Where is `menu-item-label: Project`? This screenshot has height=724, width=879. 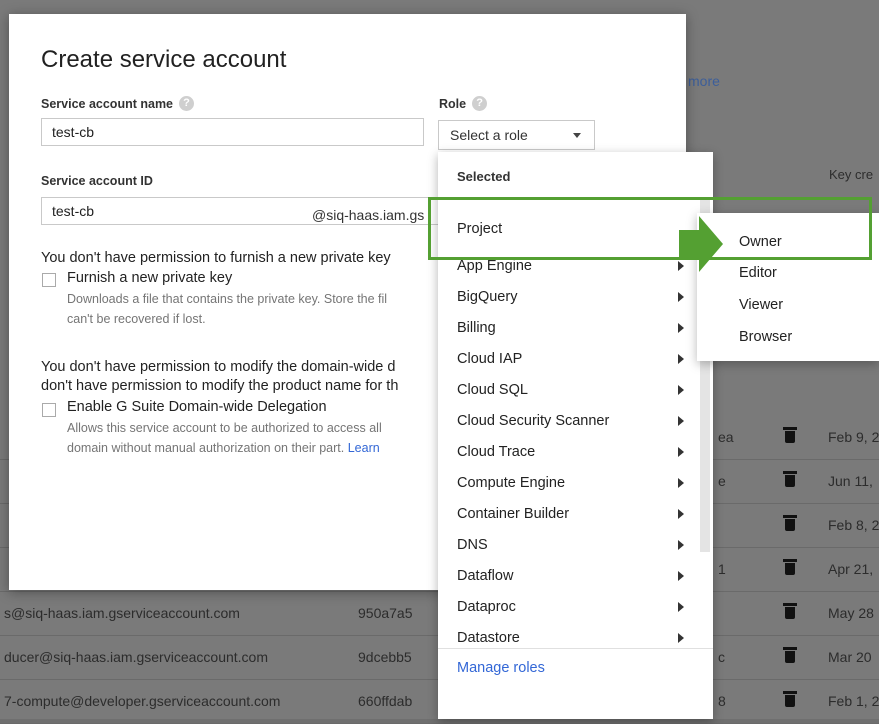
menu-item-label: Project is located at coordinates (480, 229).